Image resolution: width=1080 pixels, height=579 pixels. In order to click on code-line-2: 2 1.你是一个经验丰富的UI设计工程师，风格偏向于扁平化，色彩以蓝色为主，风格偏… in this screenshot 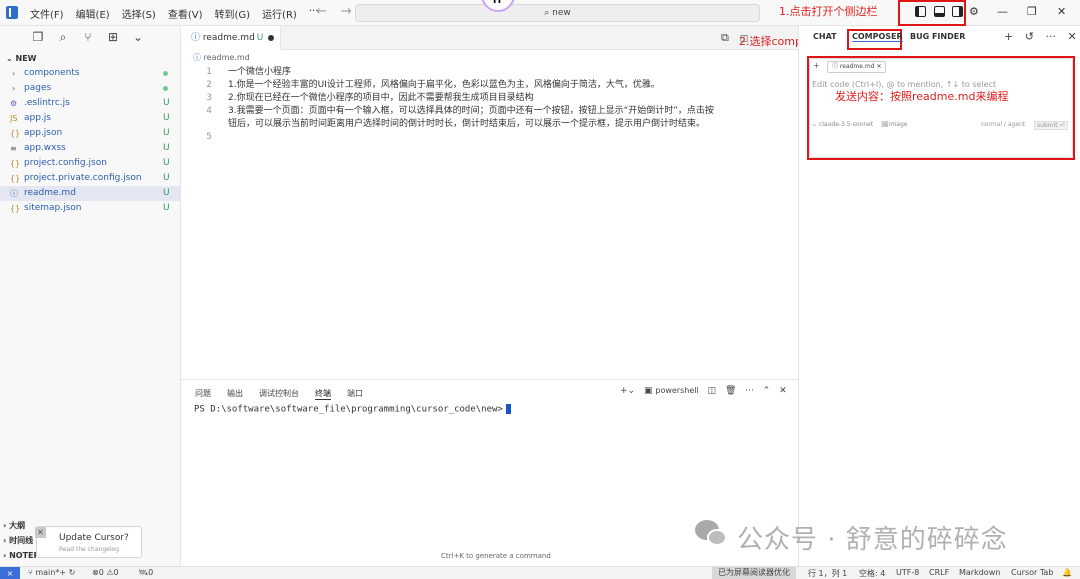, I will do `click(429, 85)`.